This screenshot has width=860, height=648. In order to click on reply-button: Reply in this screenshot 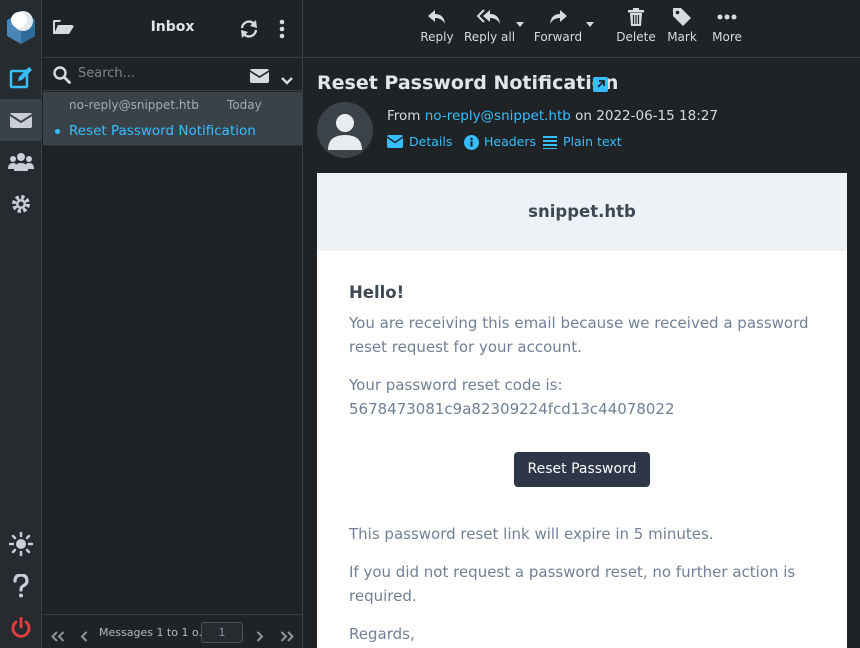, I will do `click(437, 26)`.